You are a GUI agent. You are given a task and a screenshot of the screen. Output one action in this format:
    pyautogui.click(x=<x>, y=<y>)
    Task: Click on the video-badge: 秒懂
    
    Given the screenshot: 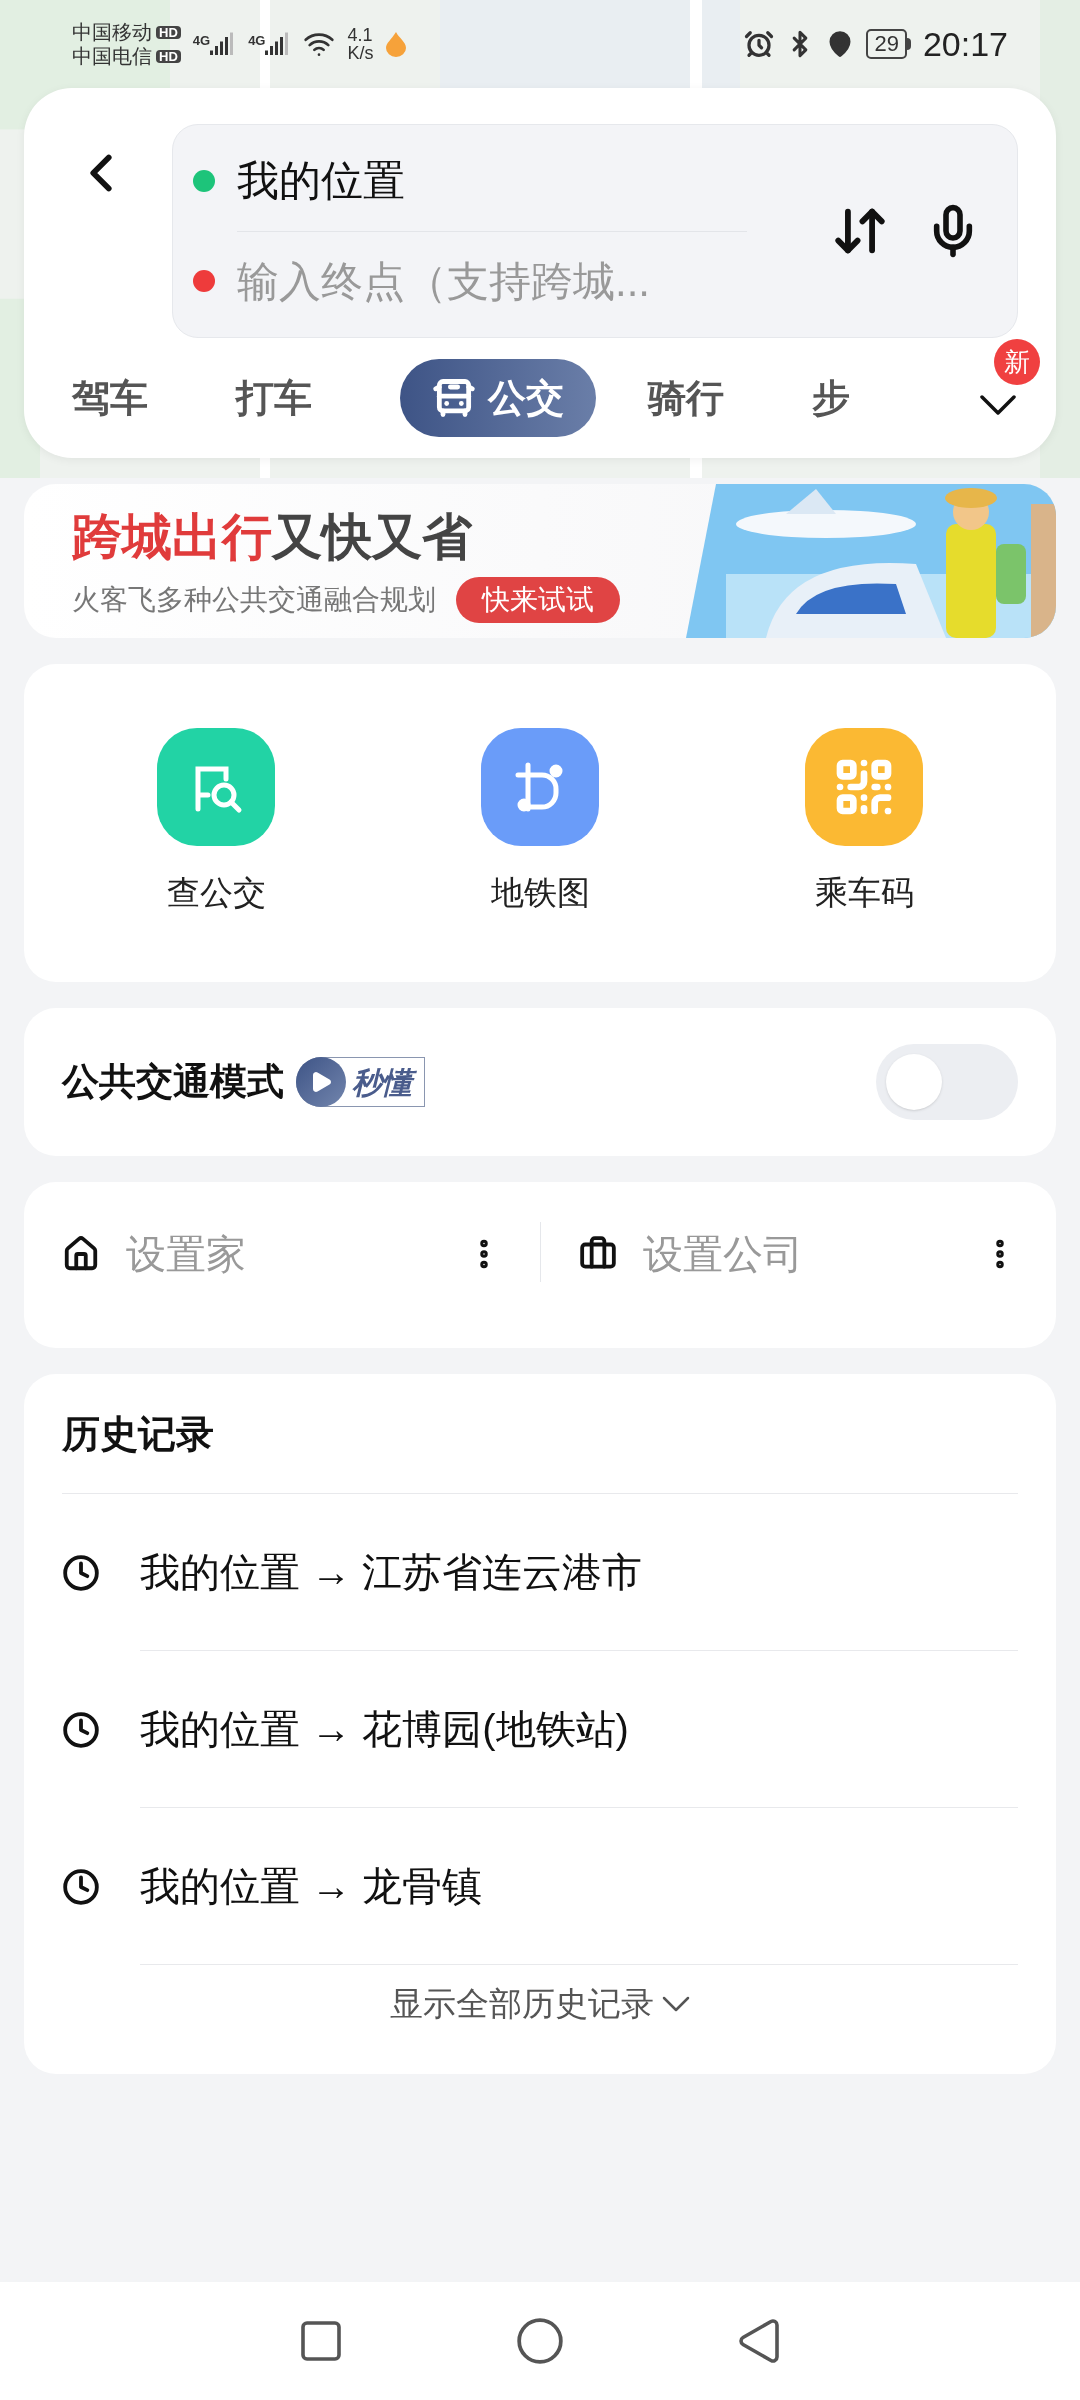 What is the action you would take?
    pyautogui.click(x=360, y=1082)
    